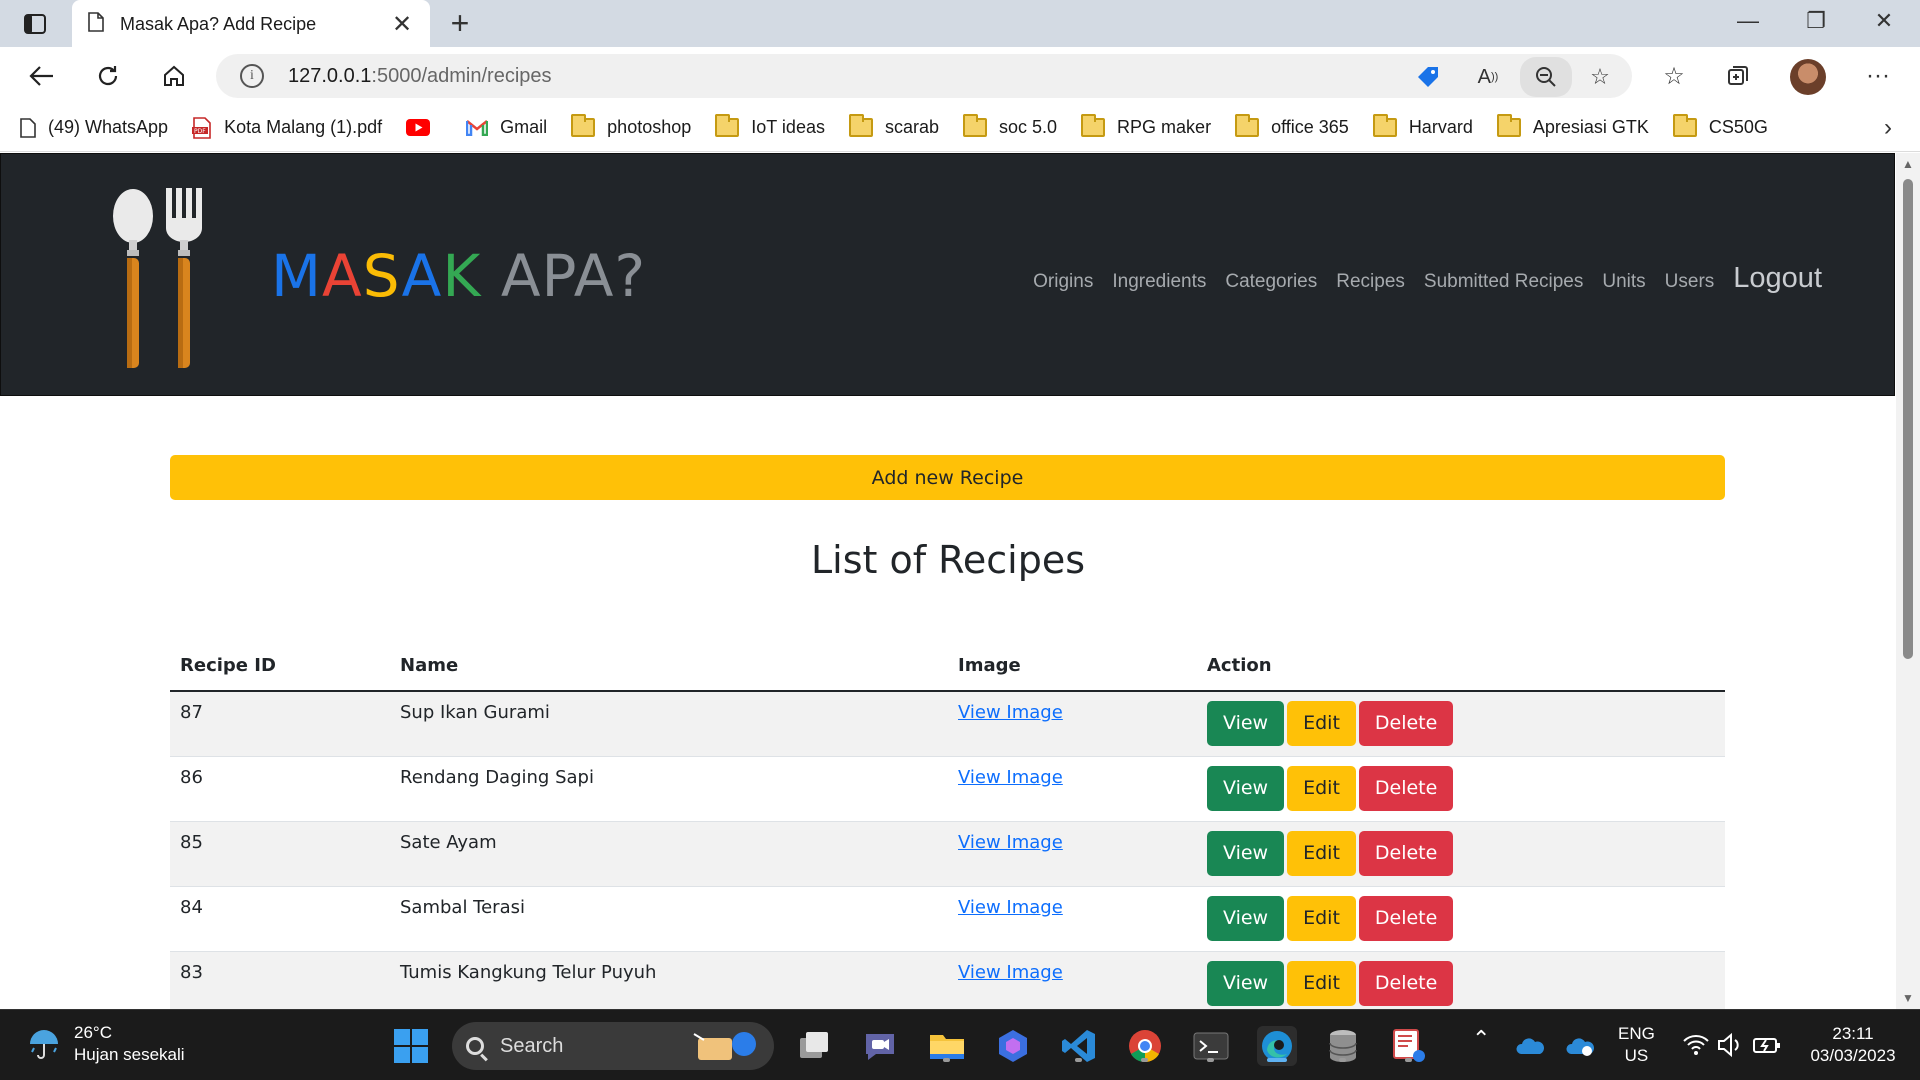 The height and width of the screenshot is (1080, 1920). What do you see at coordinates (1343, 1046) in the screenshot?
I see `database-icon` at bounding box center [1343, 1046].